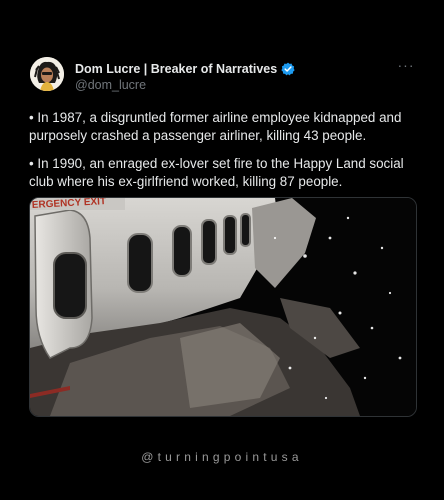 The image size is (444, 500). What do you see at coordinates (176, 69) in the screenshot?
I see `author-display-name: Dom Lucre | Breaker of Narratives` at bounding box center [176, 69].